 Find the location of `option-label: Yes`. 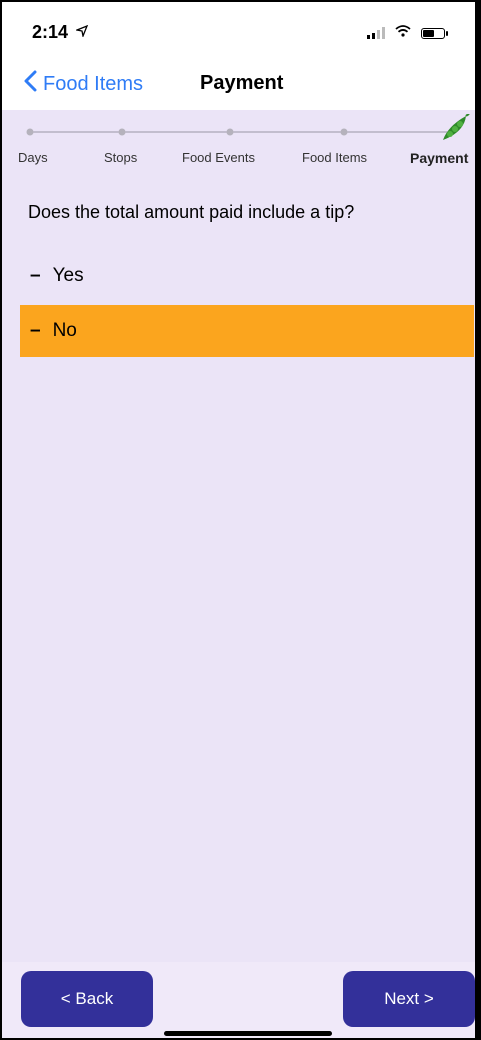

option-label: Yes is located at coordinates (68, 275).